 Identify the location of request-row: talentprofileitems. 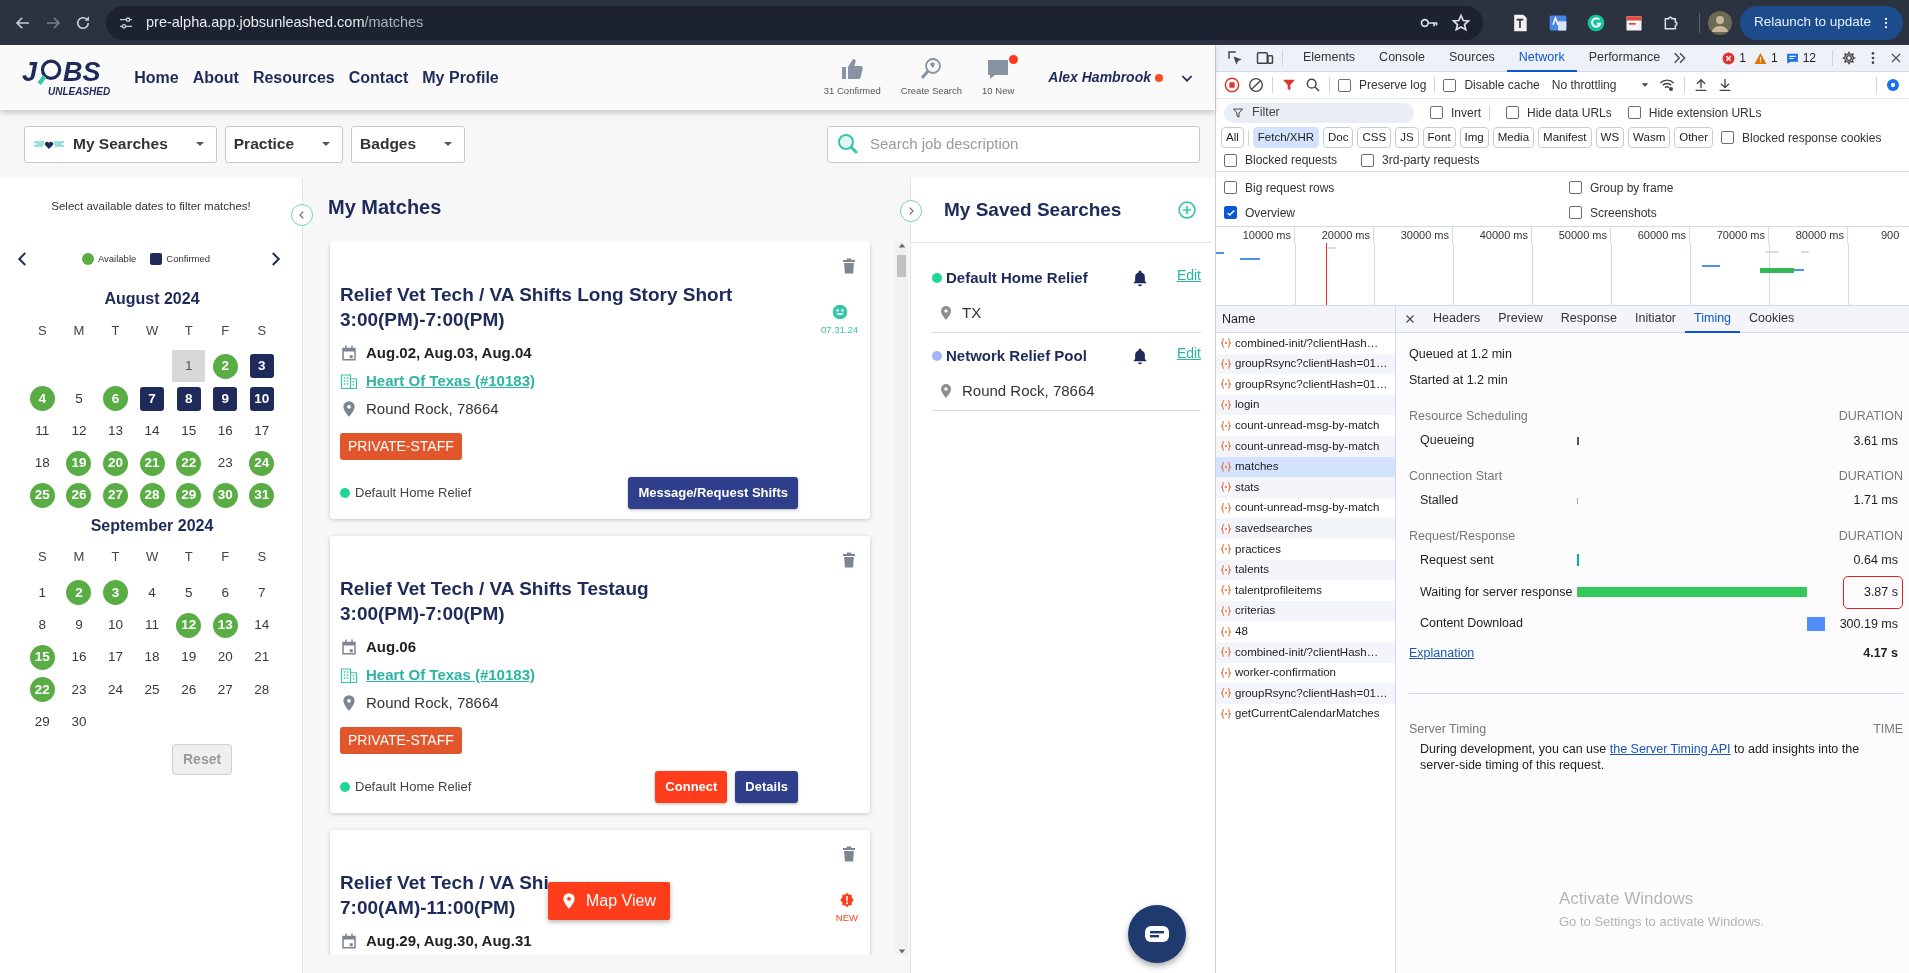
(1305, 590).